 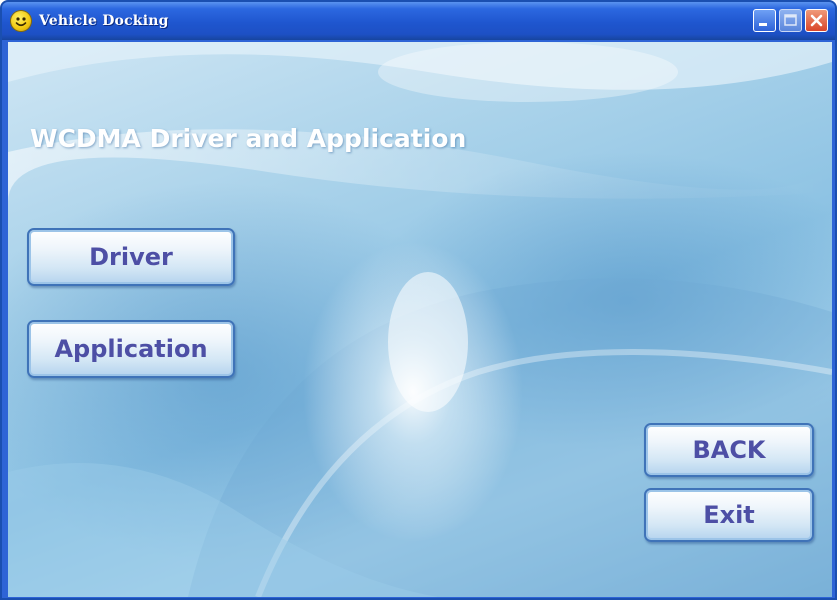 I want to click on maximize-button, so click(x=790, y=20).